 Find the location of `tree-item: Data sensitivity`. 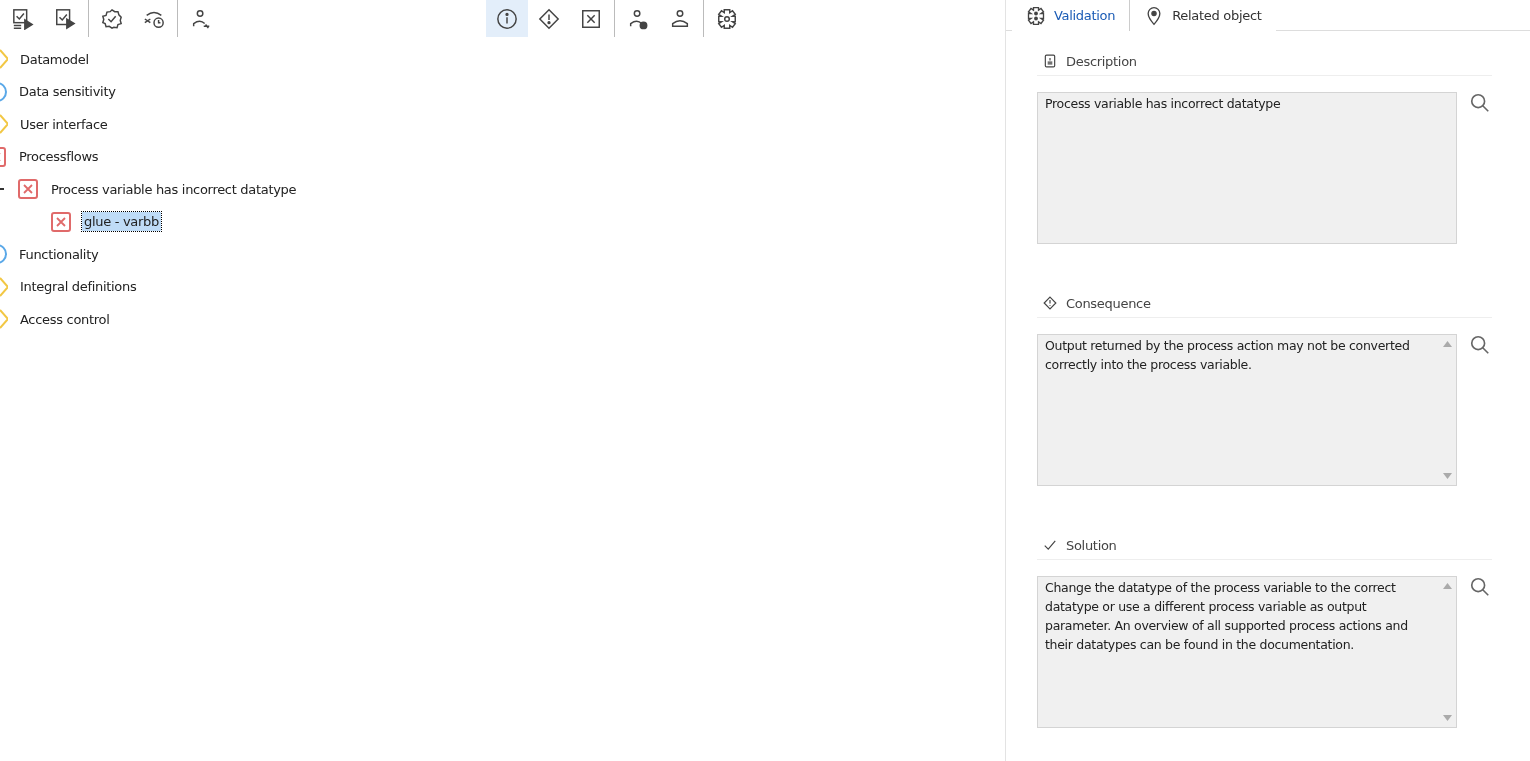

tree-item: Data sensitivity is located at coordinates (67, 92).